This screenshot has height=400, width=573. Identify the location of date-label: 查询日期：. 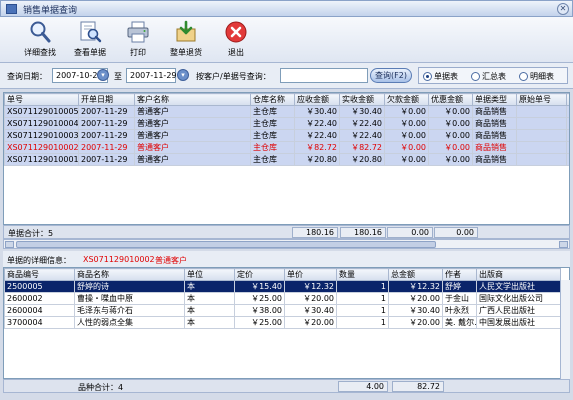
(27, 76).